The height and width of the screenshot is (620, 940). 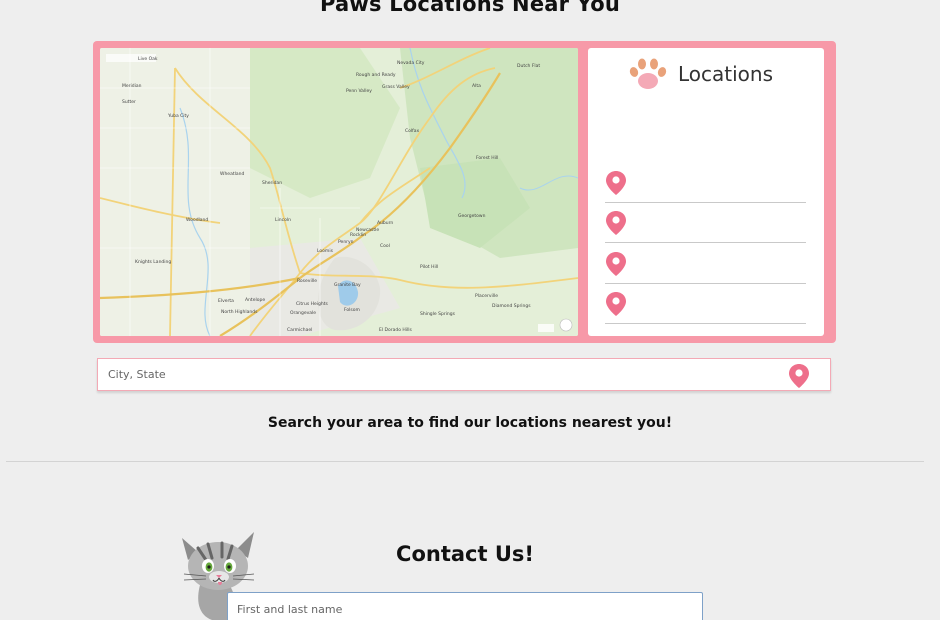 I want to click on map-label: North Highlands, so click(x=239, y=312).